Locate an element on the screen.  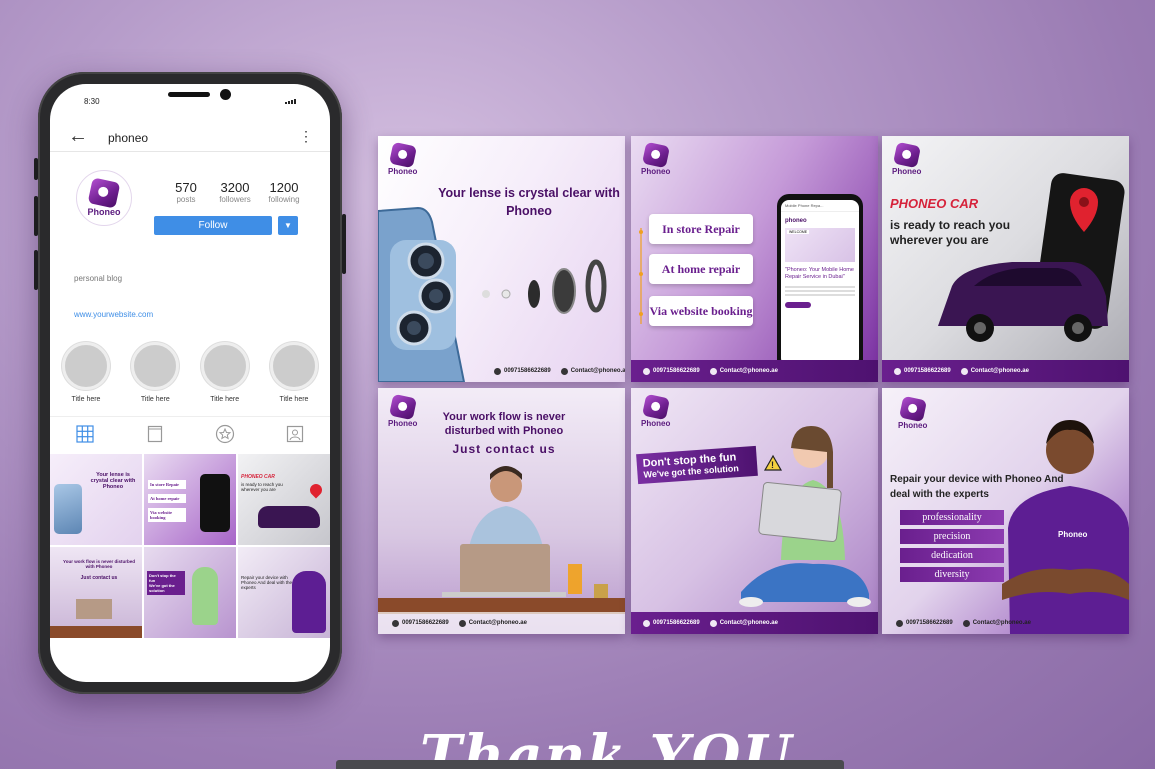
more-options-icon: ⋮ is located at coordinates (306, 136).